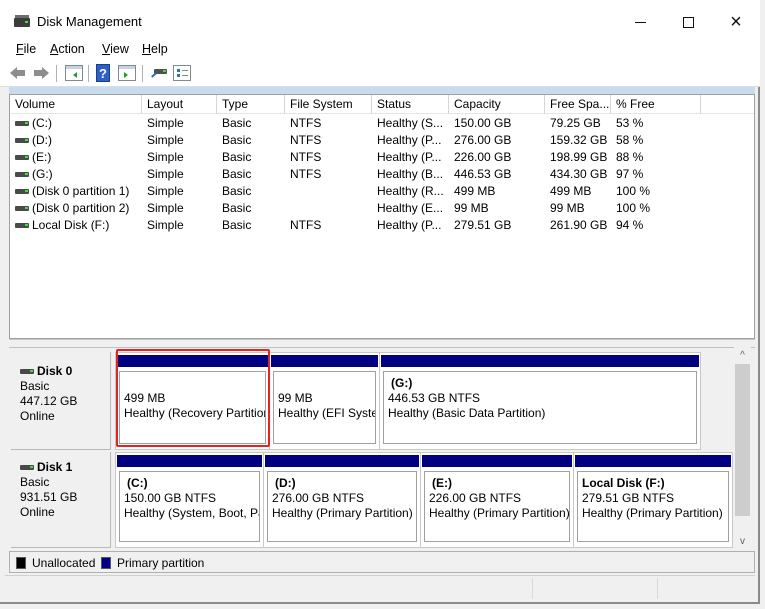 This screenshot has height=609, width=765. I want to click on help-button: ?, so click(103, 73).